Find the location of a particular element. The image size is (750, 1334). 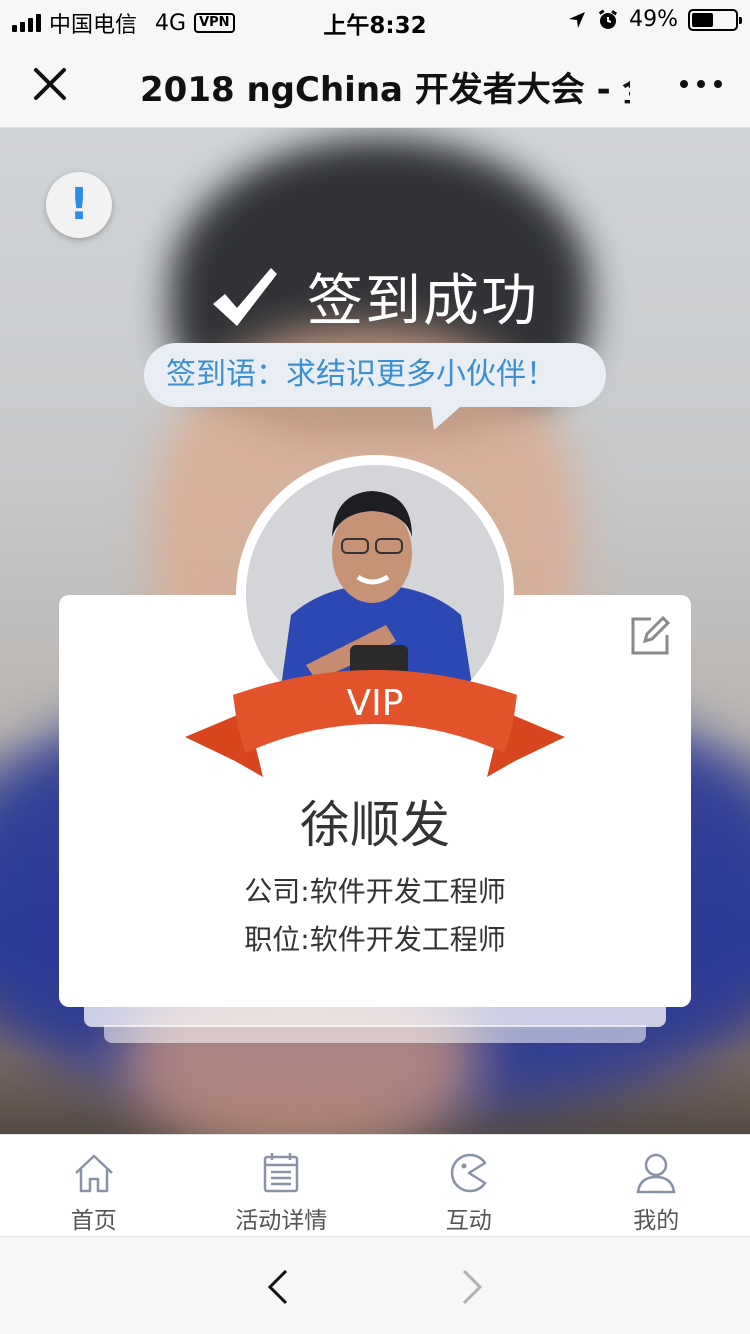

tab-event-details: 活动详情 is located at coordinates (282, 1185).